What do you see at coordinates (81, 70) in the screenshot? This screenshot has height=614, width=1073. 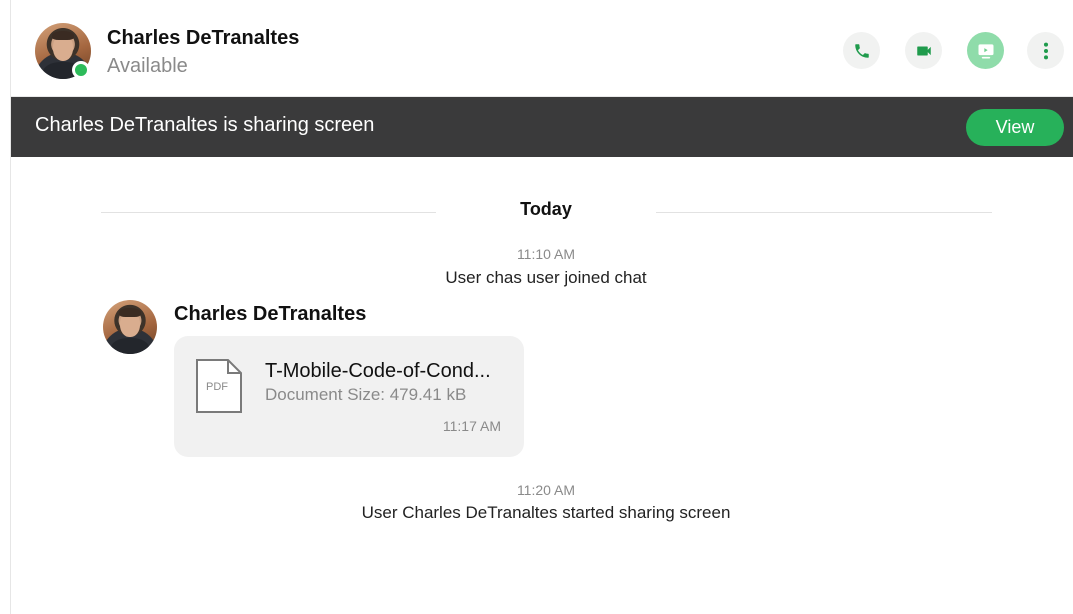 I see `presence-status-icon` at bounding box center [81, 70].